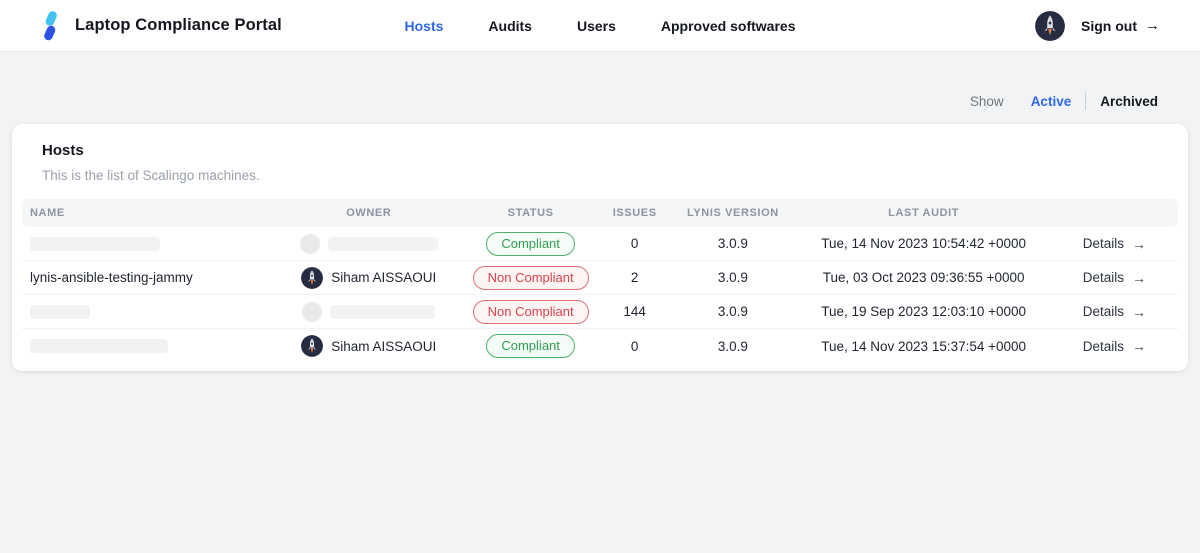  Describe the element at coordinates (1129, 101) in the screenshot. I see `filter-option-archived: Archived` at that location.